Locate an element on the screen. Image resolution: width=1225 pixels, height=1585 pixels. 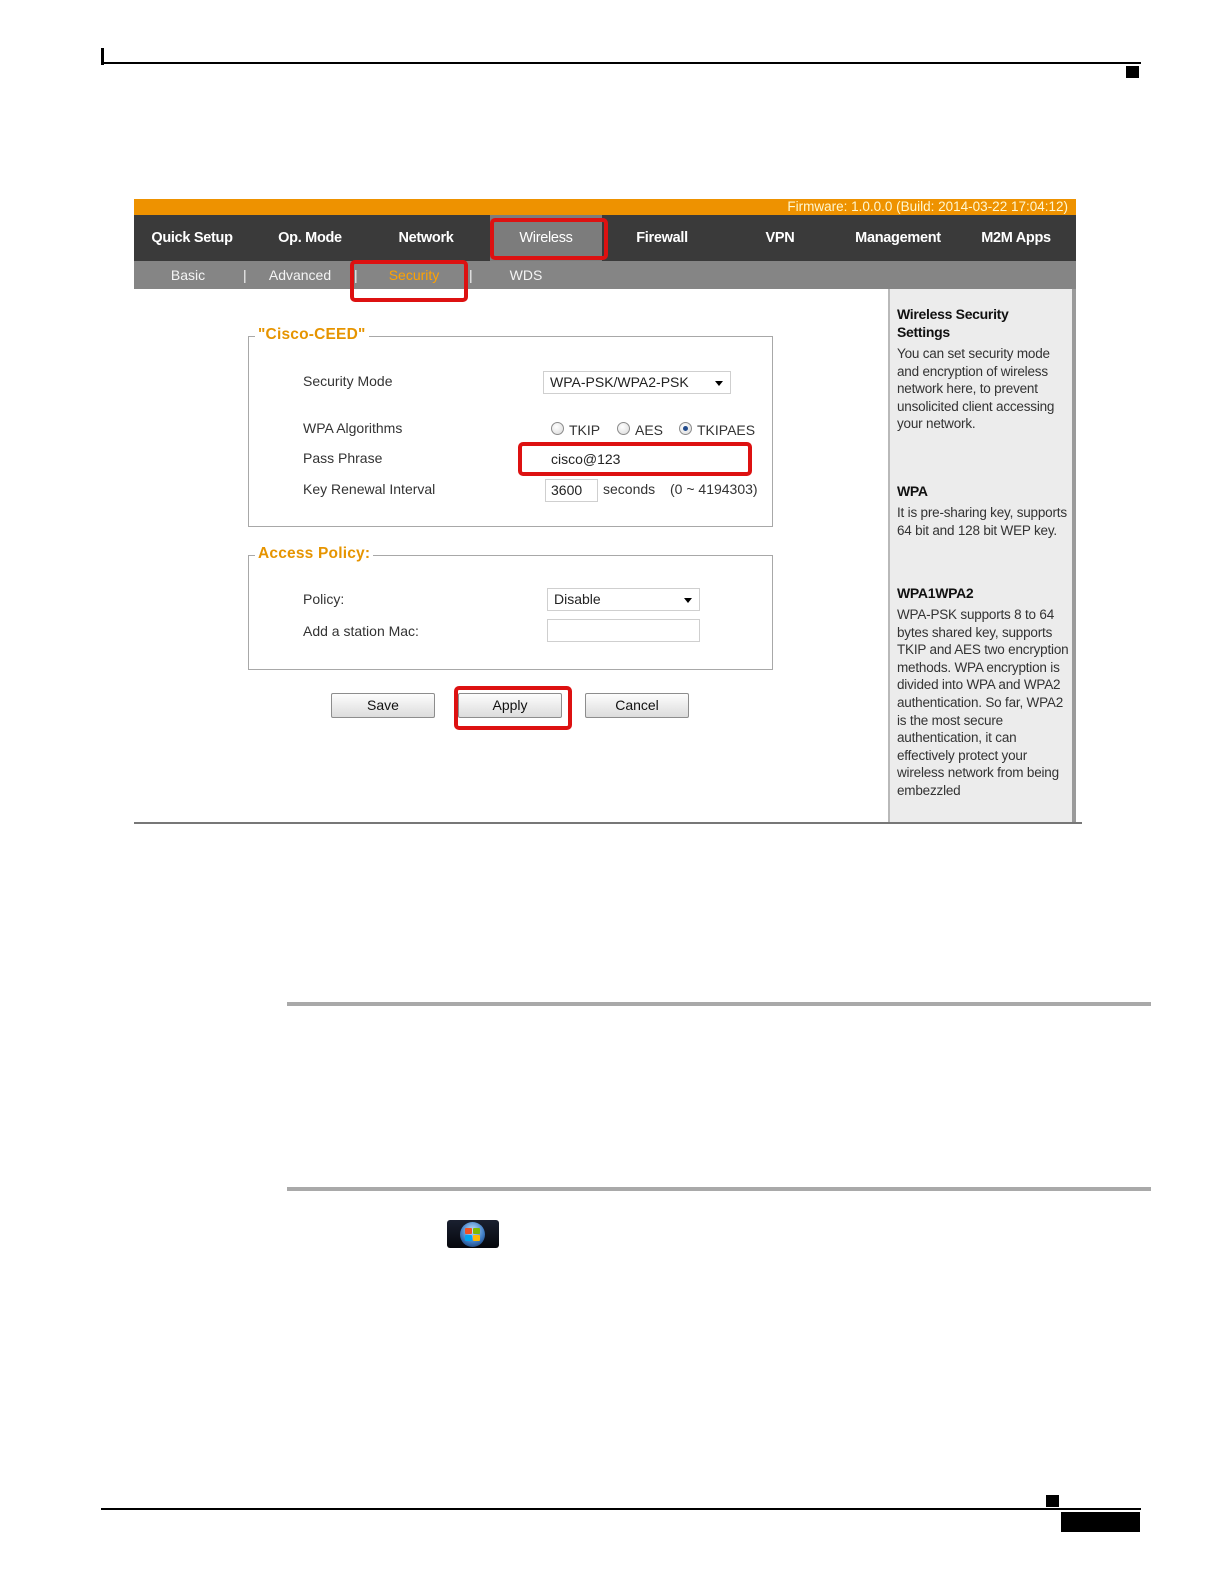
station-mac-label: Add a station Mac: is located at coordinates (361, 631).